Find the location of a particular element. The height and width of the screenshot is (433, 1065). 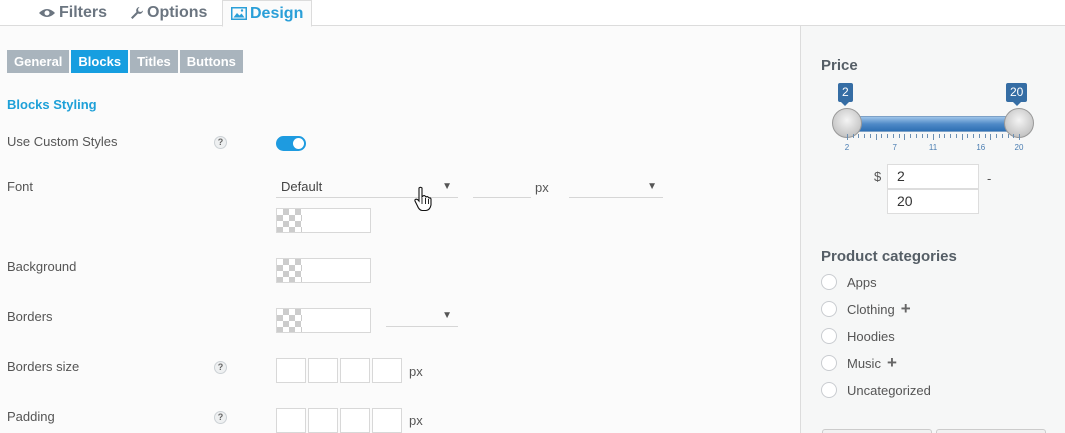

slider-tick-label: 20 is located at coordinates (1019, 147).